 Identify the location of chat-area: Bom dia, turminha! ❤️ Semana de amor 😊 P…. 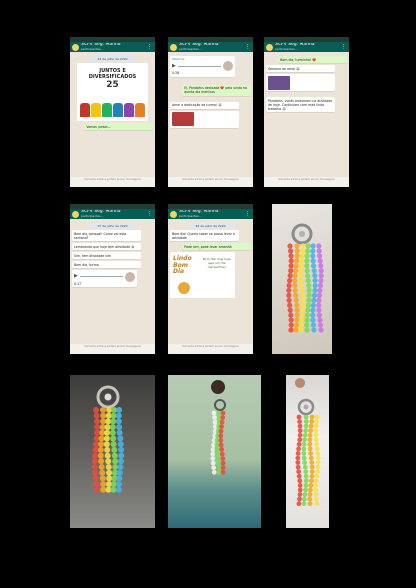
(306, 84).